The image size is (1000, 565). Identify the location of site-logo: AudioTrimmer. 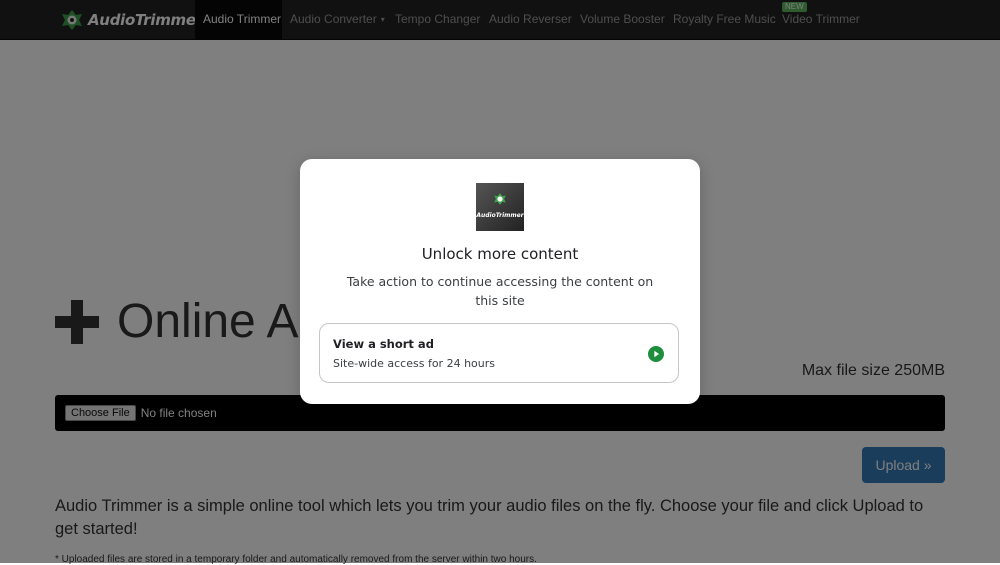
(500, 207).